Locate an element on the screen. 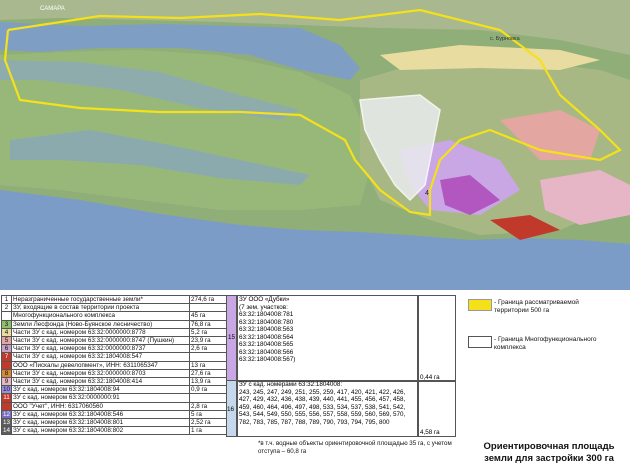 Image resolution: width=630 pixels, height=473 pixels. row-16-number: 16 is located at coordinates (231, 409).